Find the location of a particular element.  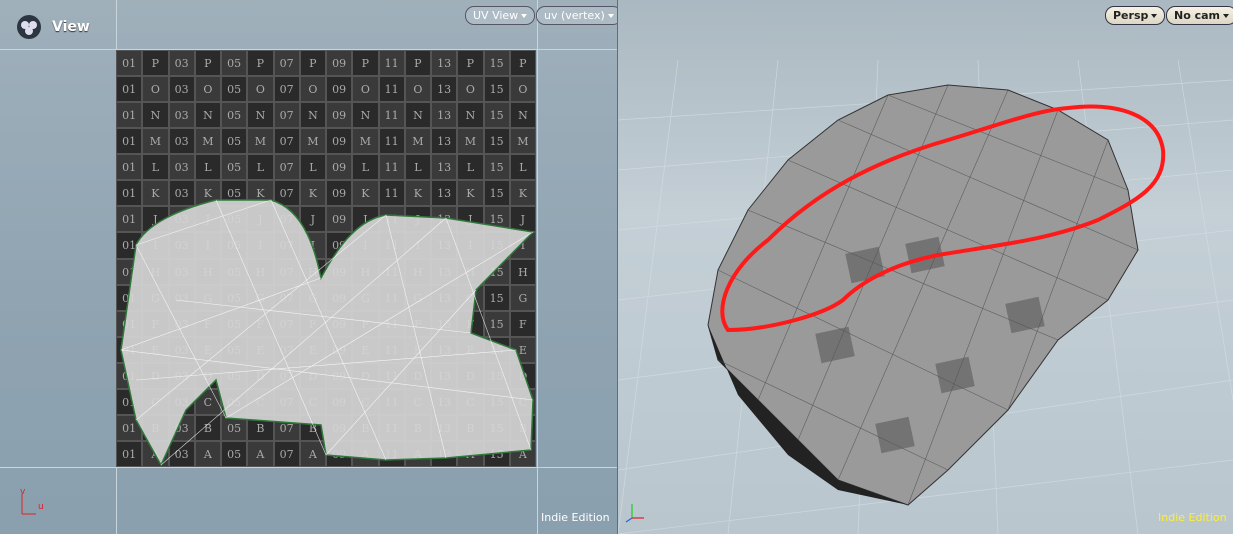

camera-menu: Persp is located at coordinates (1135, 15).